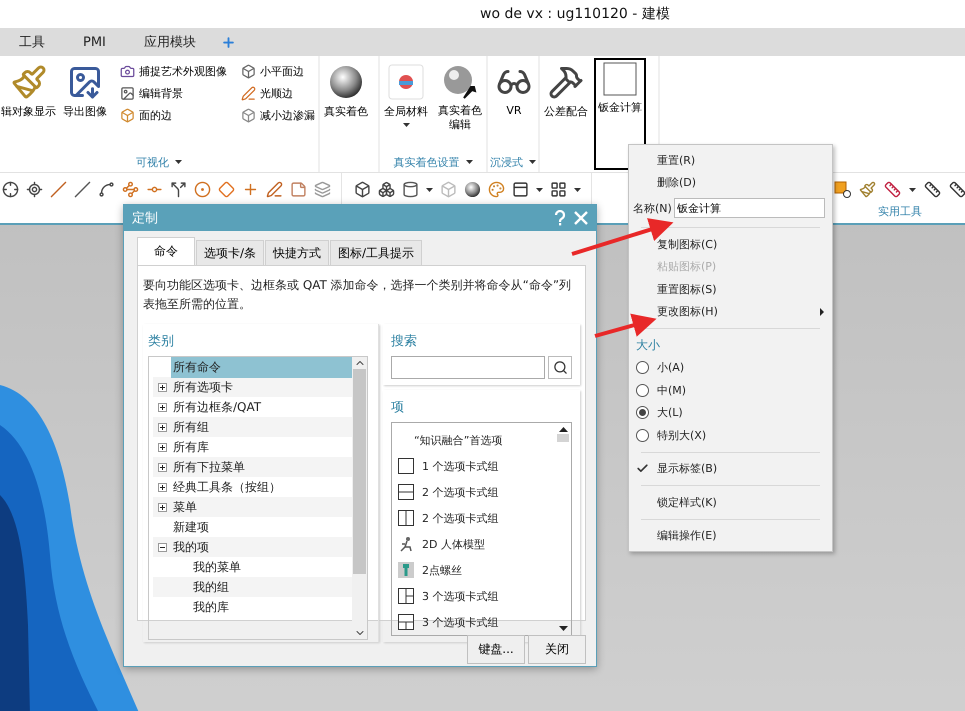  Describe the element at coordinates (173, 71) in the screenshot. I see `ribbon-button: 捕捉艺术外观图像` at that location.